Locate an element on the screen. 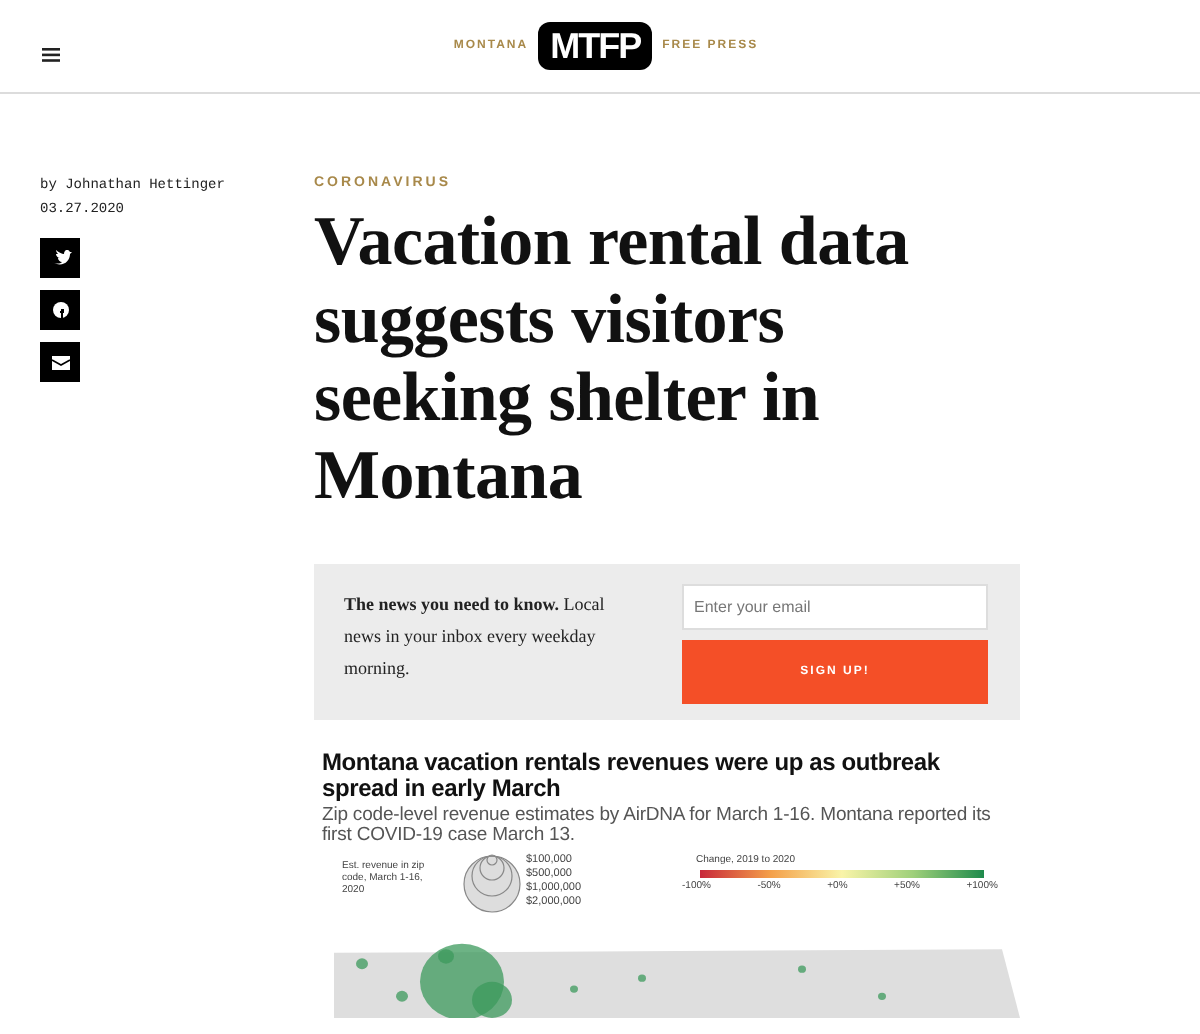  graphic-title: Montana vacation rentals revenues were up as outbreak spread in early March is located at coordinates (632, 776).